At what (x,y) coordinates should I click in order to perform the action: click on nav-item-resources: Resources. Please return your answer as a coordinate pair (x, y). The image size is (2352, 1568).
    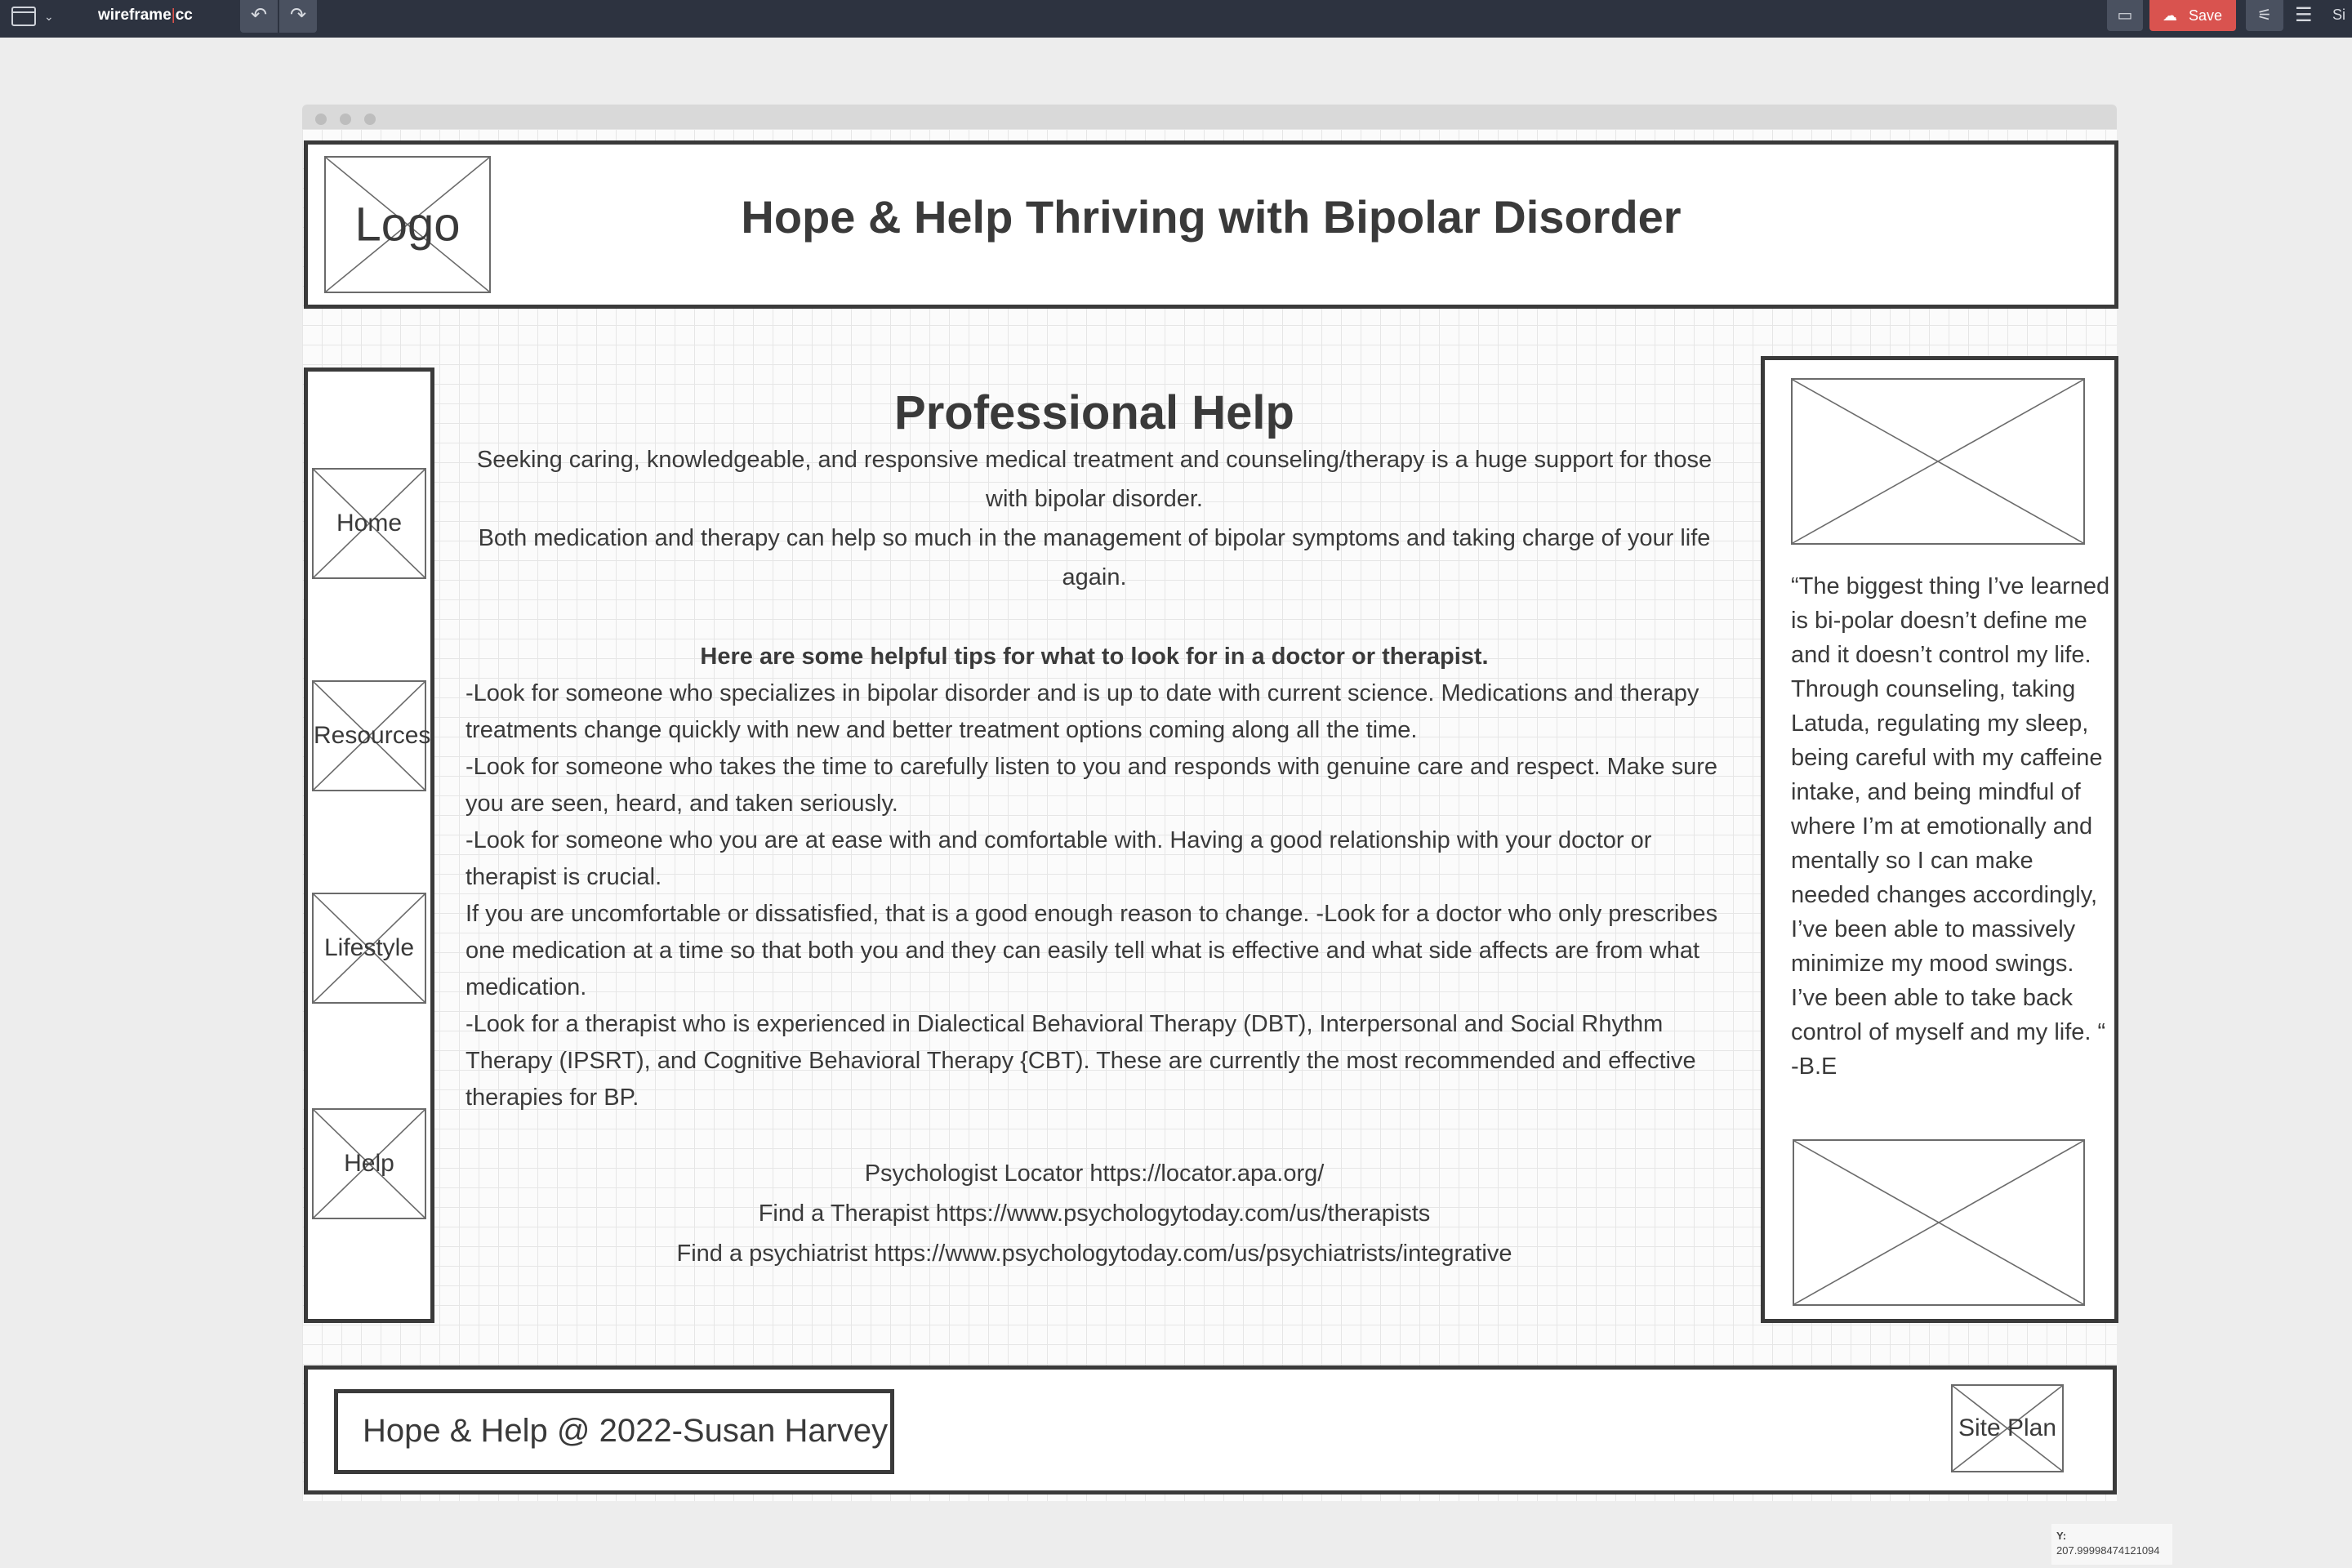
    Looking at the image, I should click on (371, 735).